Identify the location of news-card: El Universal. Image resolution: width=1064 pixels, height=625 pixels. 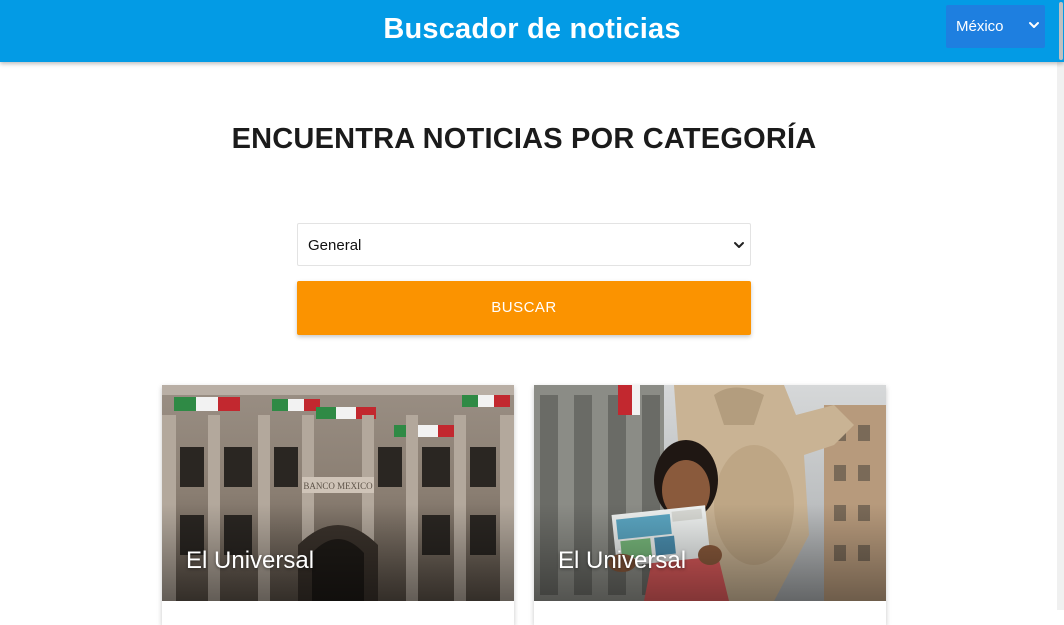
(710, 505).